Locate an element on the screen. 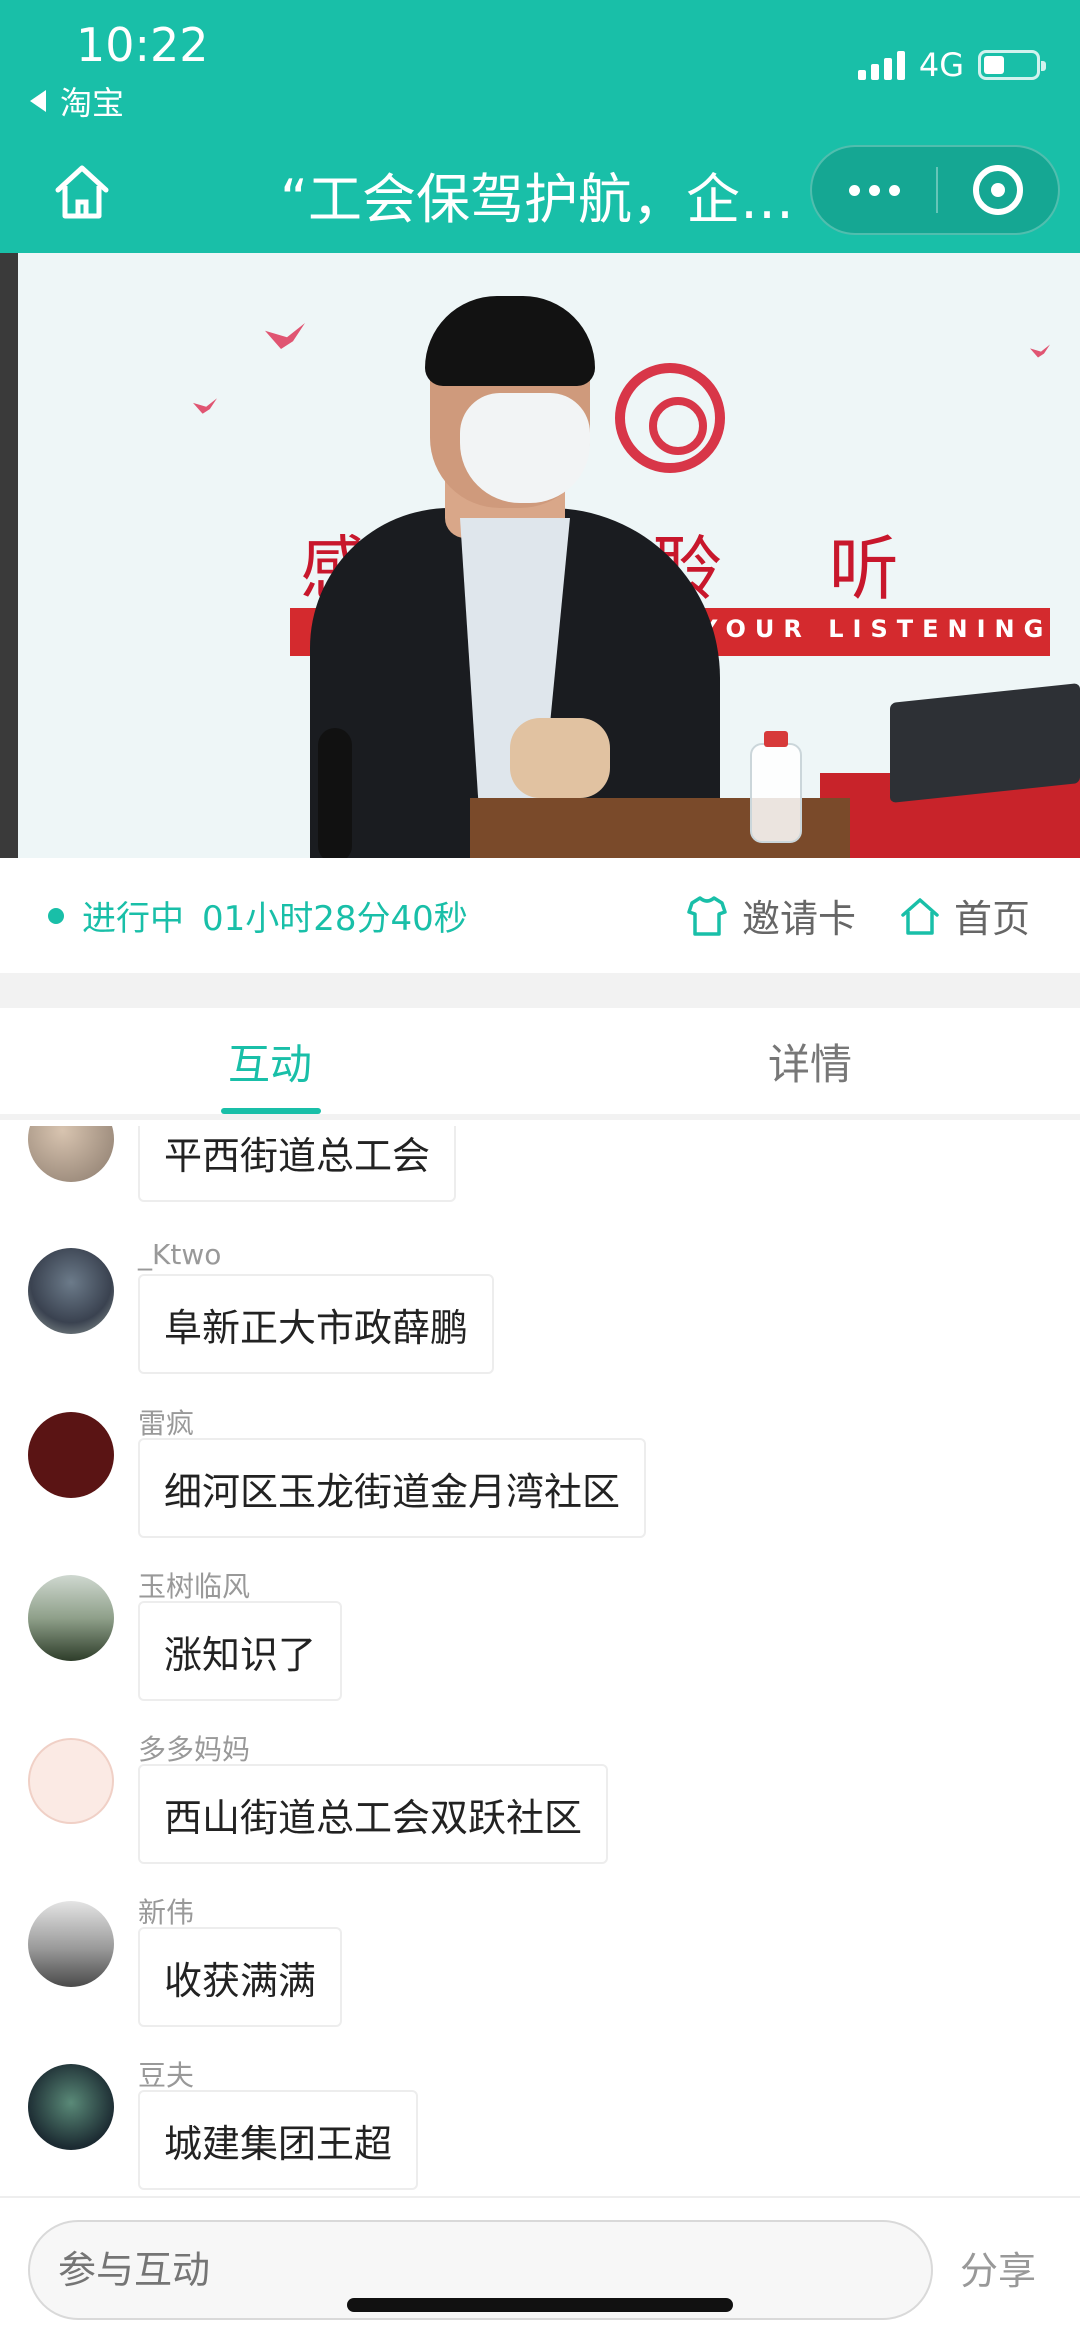 The width and height of the screenshot is (1080, 2339). shirt-icon is located at coordinates (707, 915).